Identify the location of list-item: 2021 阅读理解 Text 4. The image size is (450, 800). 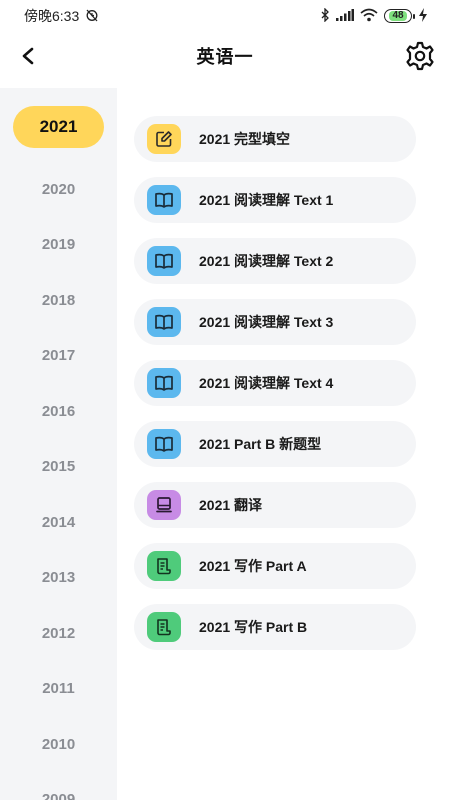
(275, 383).